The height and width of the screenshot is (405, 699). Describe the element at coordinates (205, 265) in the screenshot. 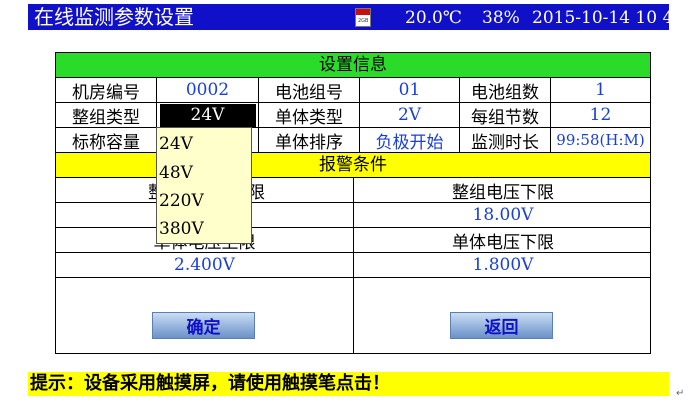

I see `cell-voltage-upper-field: 2.400V` at that location.